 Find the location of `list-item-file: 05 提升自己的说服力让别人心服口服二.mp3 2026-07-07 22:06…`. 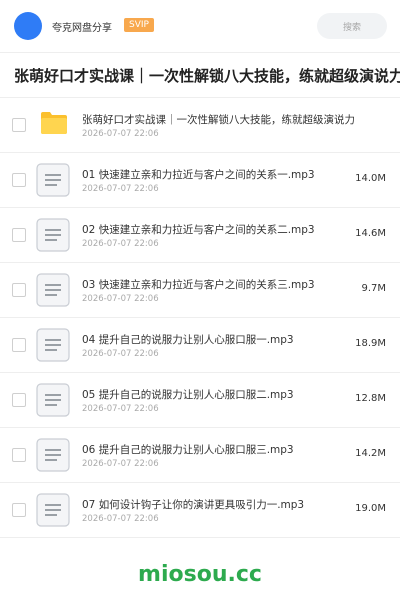

list-item-file: 05 提升自己的说服力让别人心服口服二.mp3 2026-07-07 22:06… is located at coordinates (200, 400).